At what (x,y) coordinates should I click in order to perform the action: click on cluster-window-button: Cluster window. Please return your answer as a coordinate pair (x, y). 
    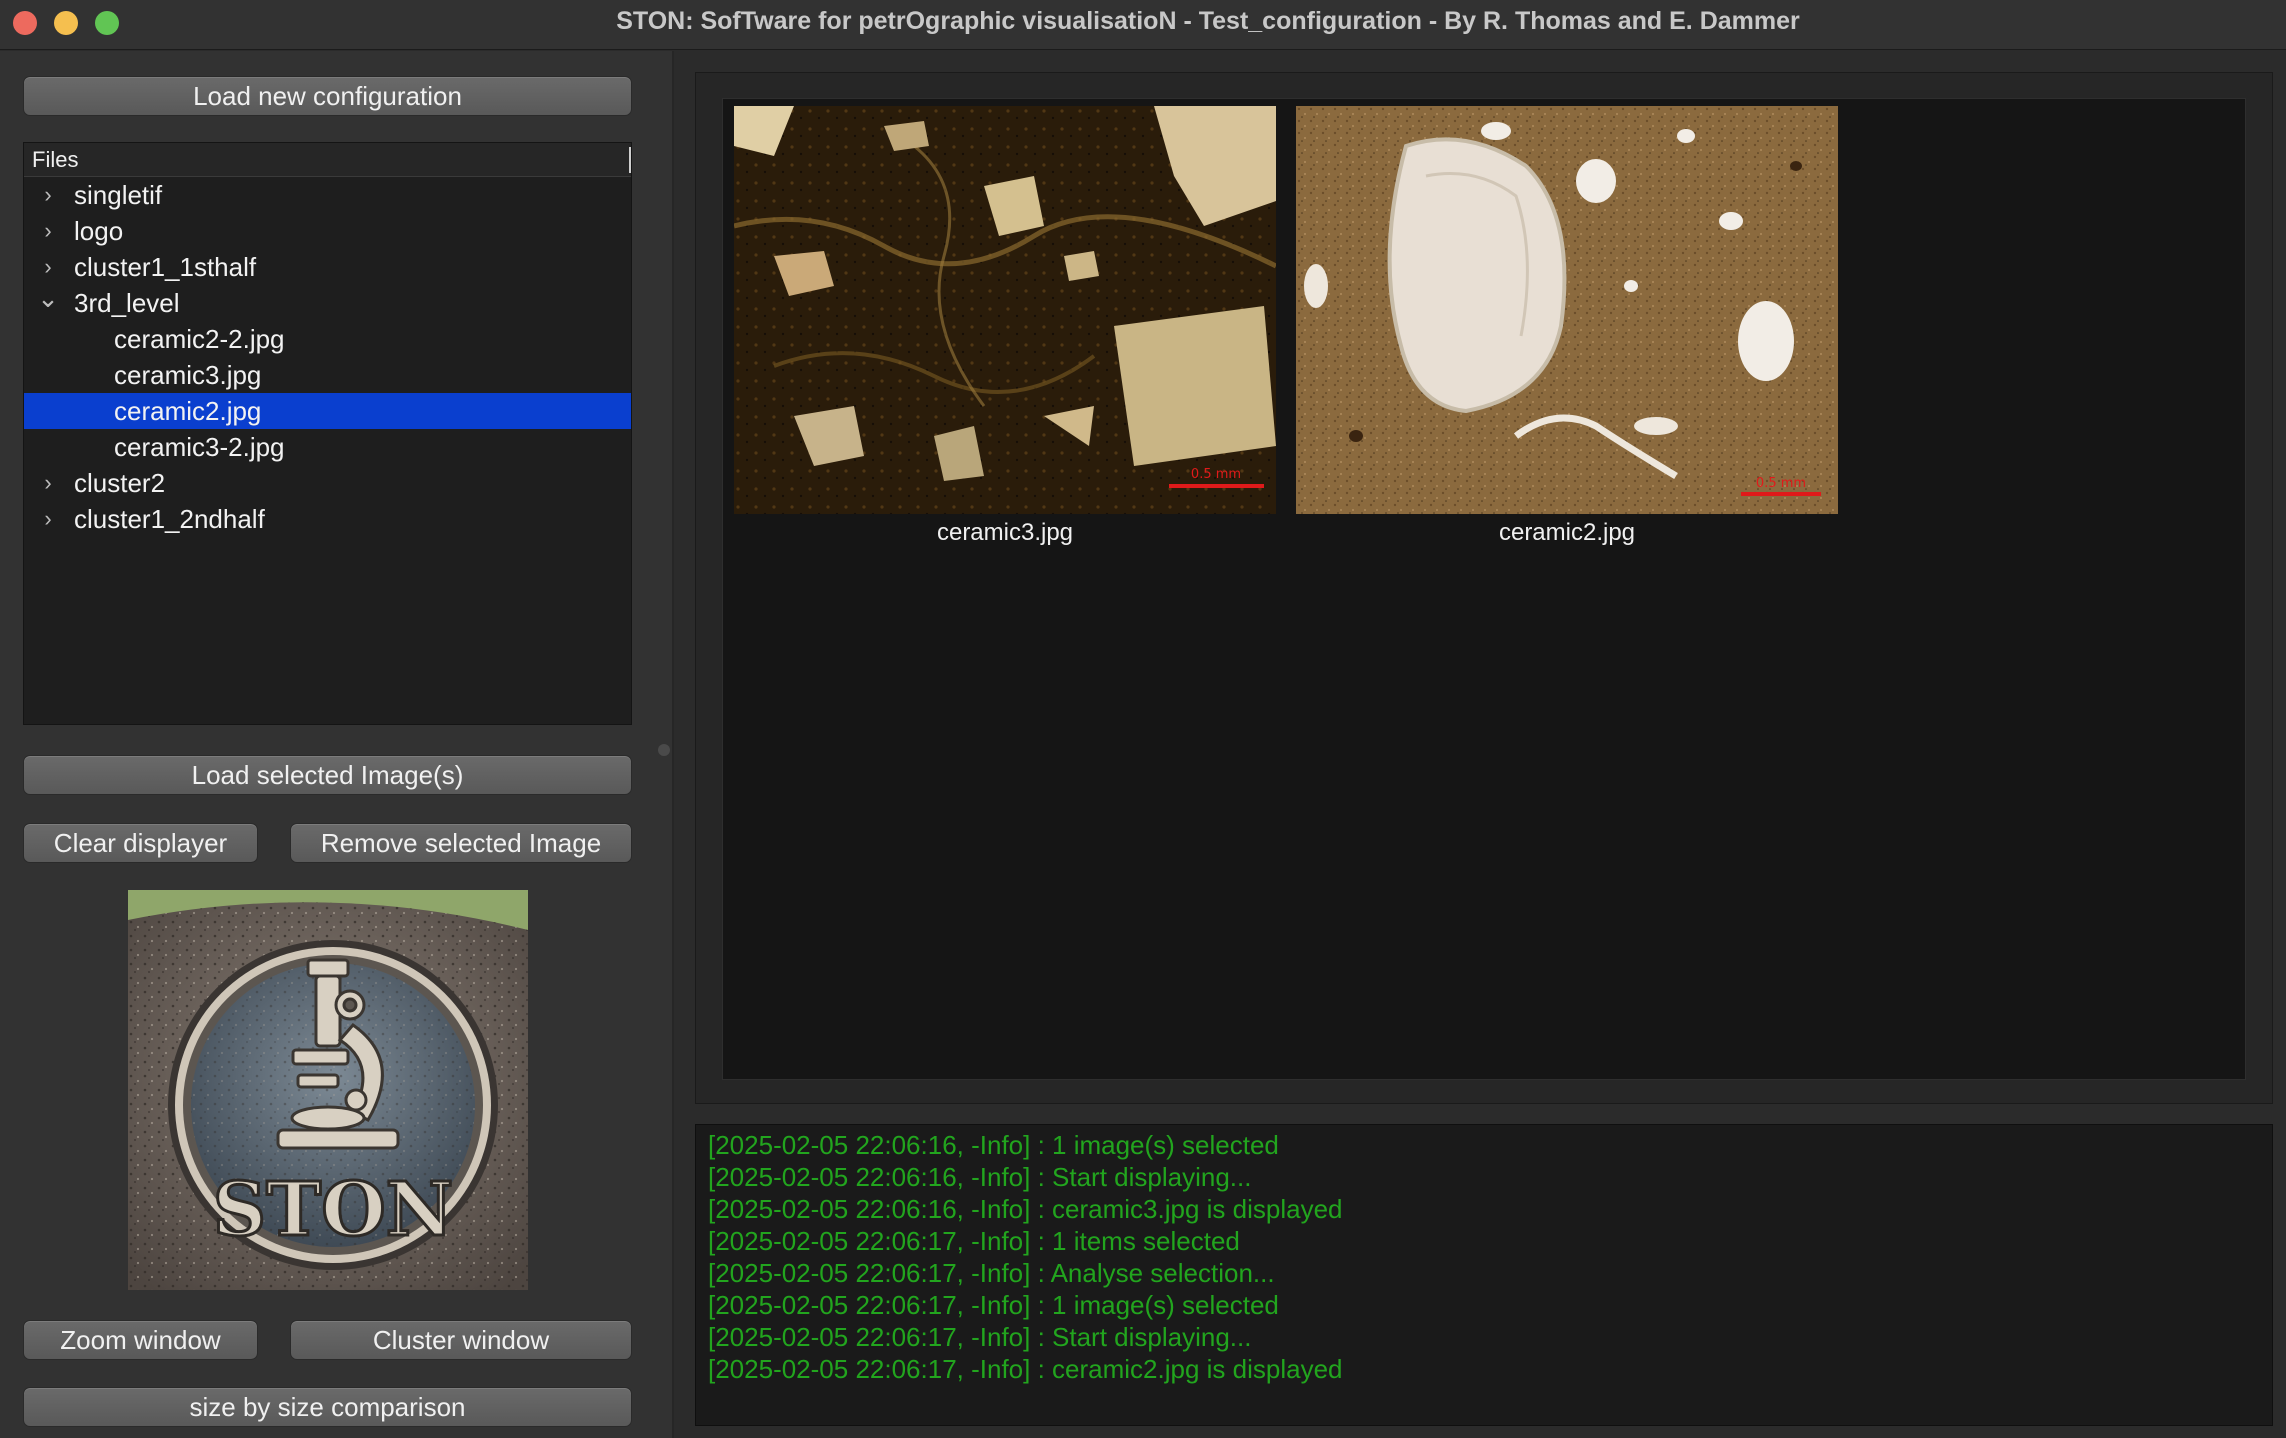
    Looking at the image, I should click on (461, 1340).